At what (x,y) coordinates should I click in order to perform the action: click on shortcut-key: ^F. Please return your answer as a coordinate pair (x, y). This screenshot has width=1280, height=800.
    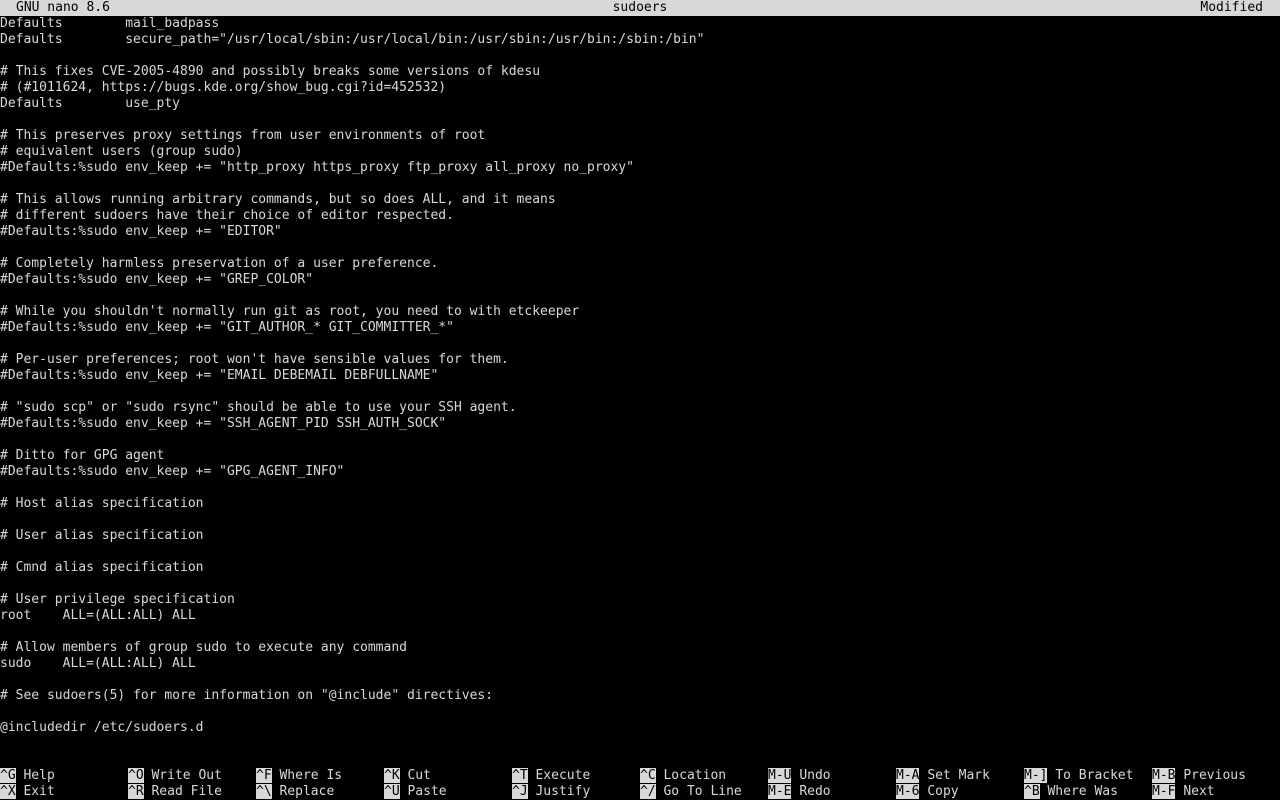
    Looking at the image, I should click on (264, 775).